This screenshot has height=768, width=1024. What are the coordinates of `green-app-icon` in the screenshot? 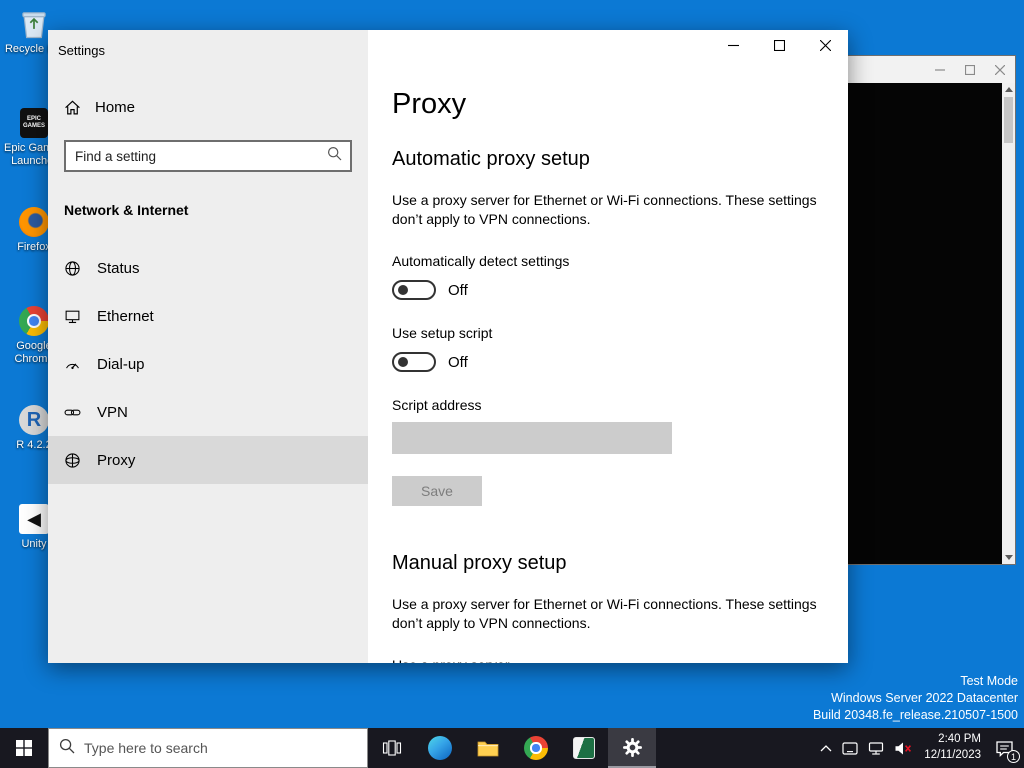 It's located at (584, 748).